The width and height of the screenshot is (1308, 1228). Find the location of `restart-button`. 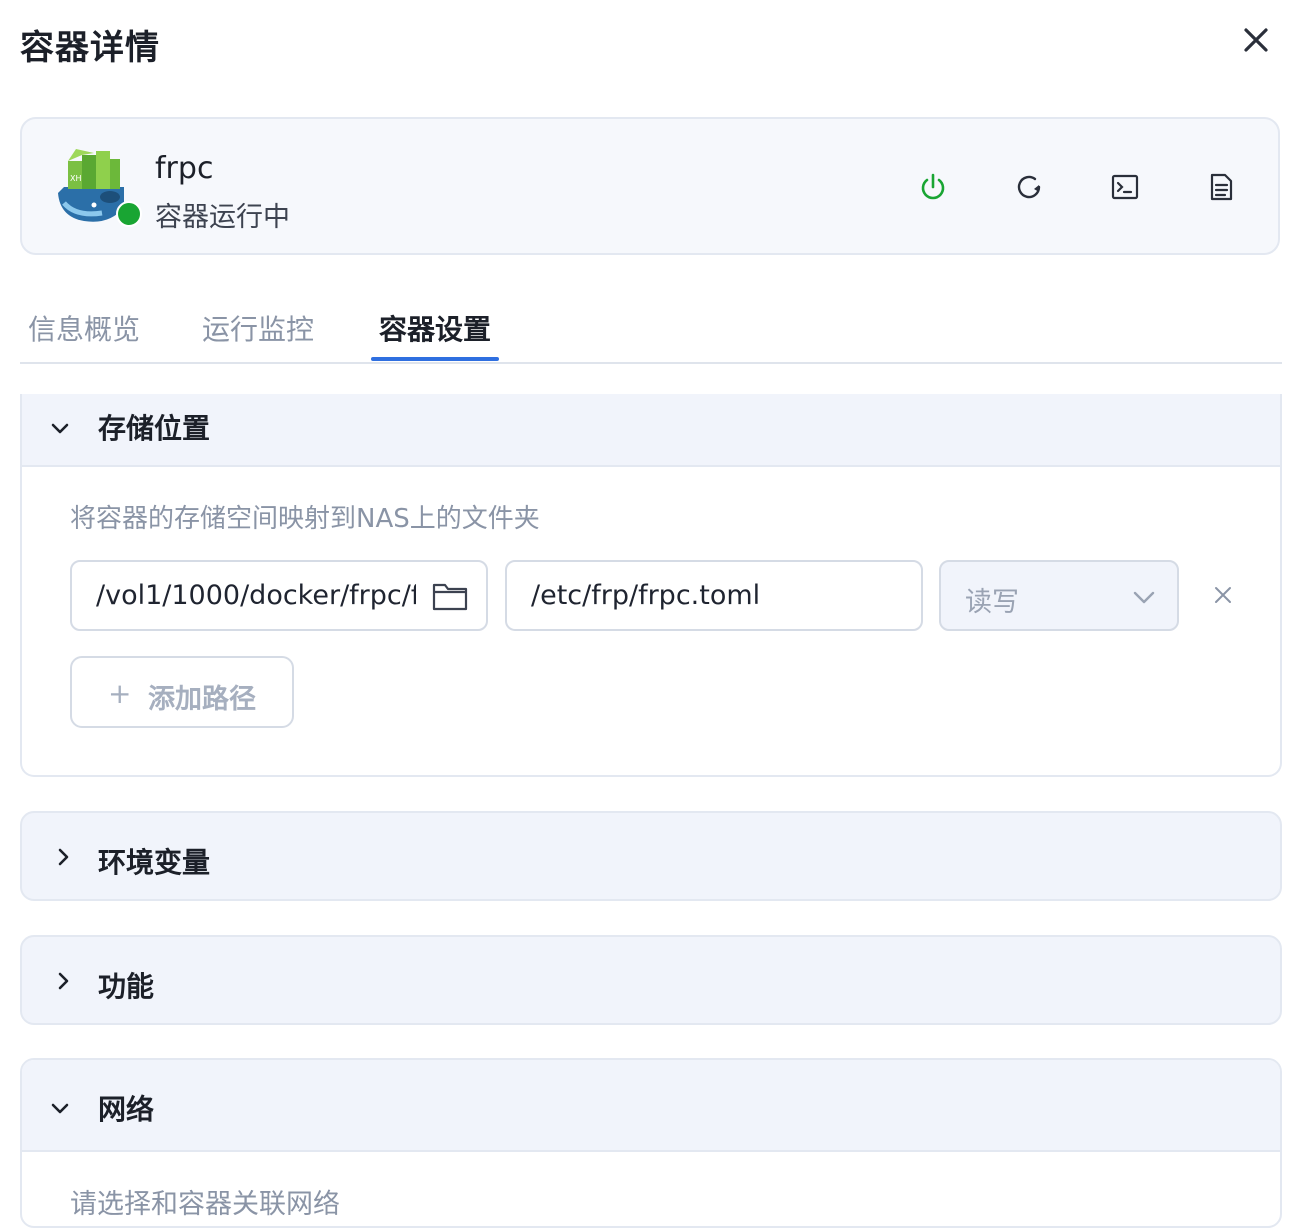

restart-button is located at coordinates (1029, 187).